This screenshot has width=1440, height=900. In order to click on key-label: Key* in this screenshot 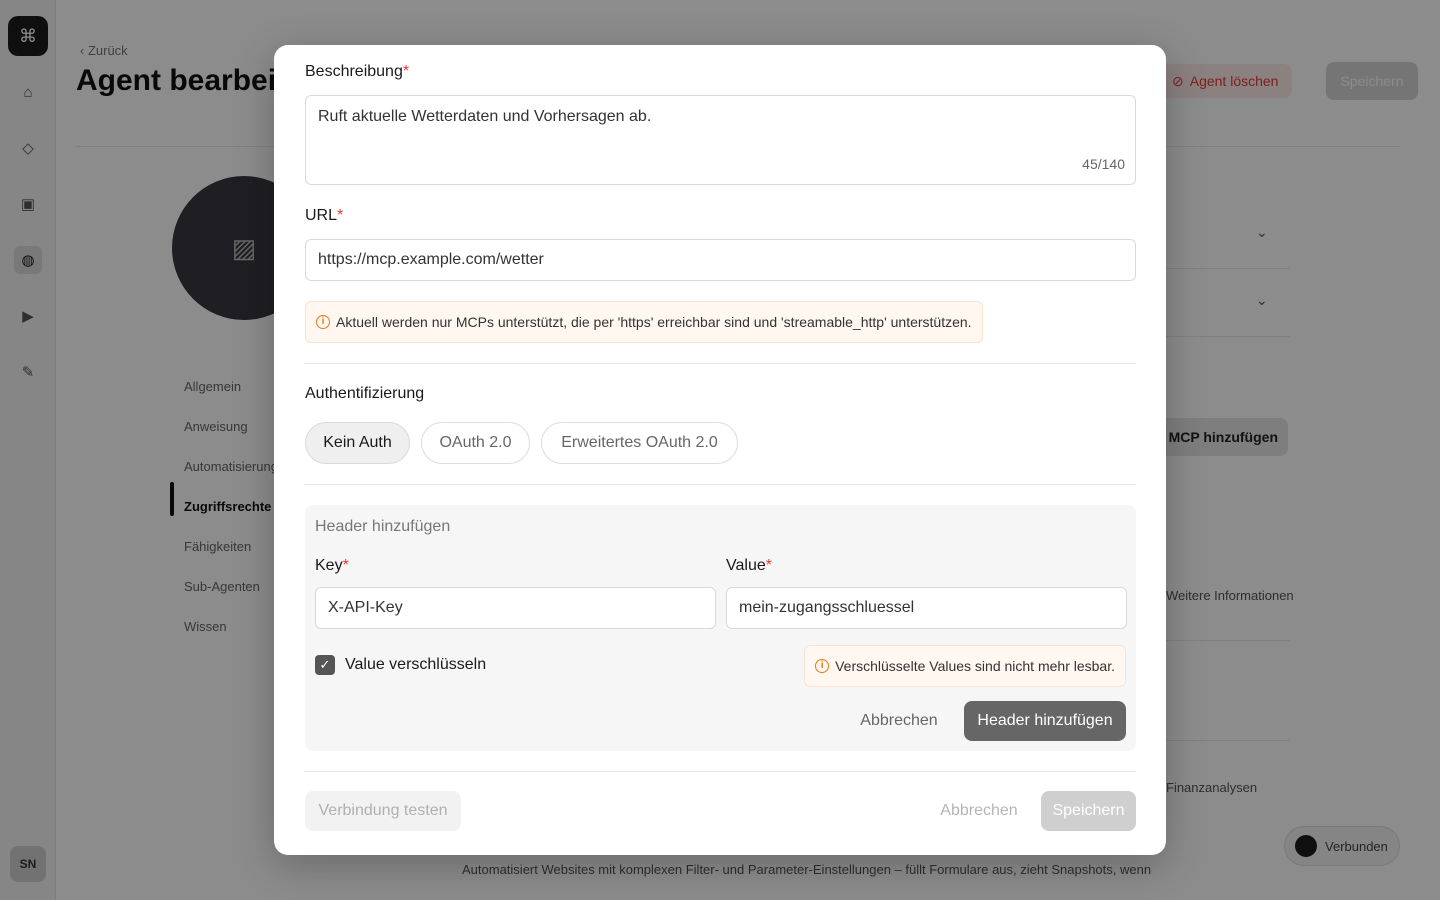, I will do `click(332, 565)`.